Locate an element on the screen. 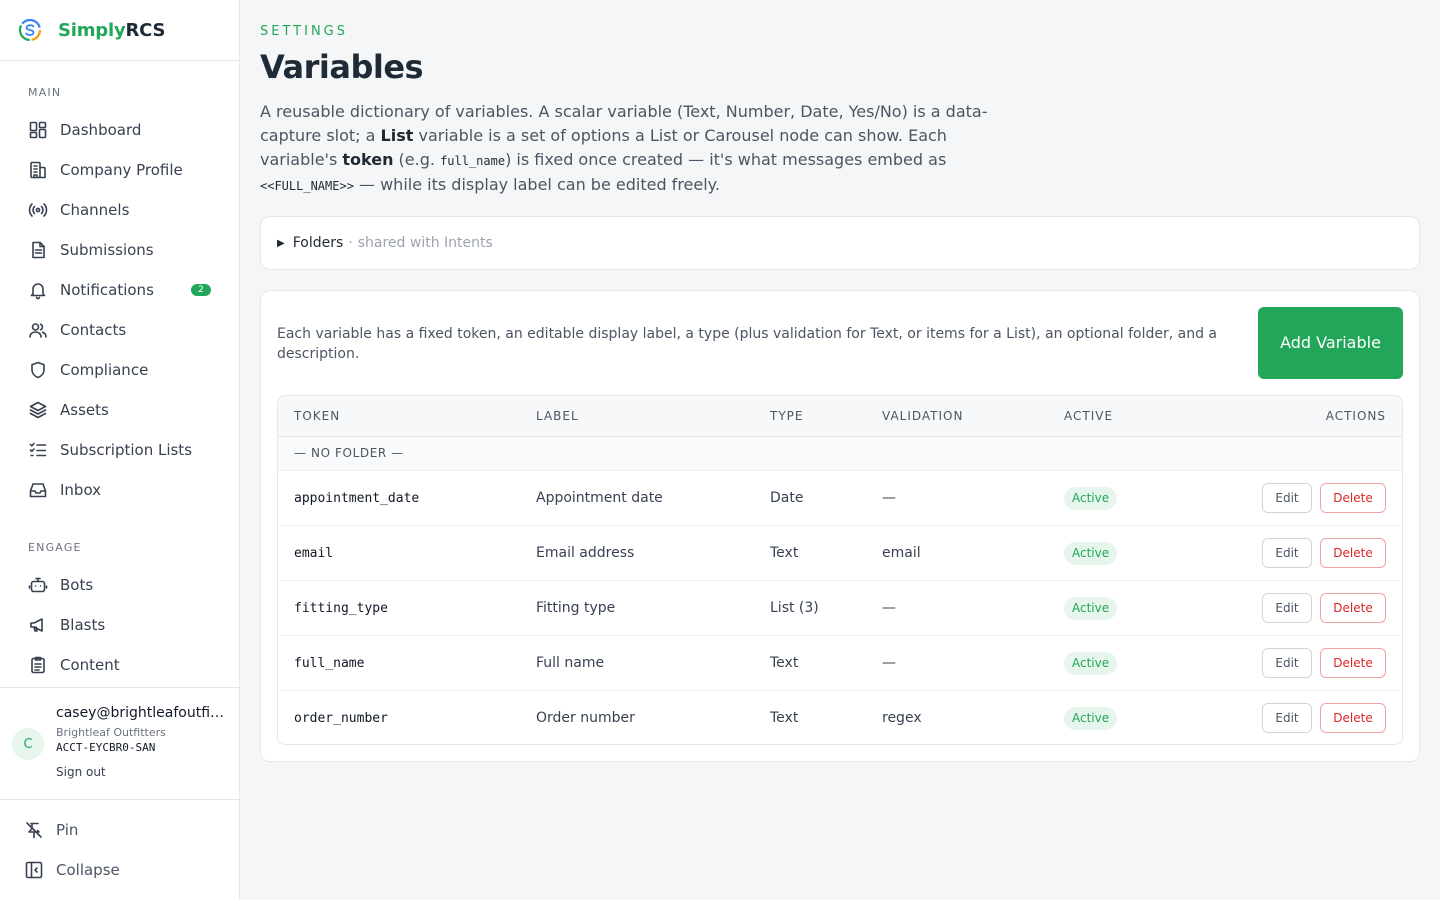  page-title: Variables is located at coordinates (342, 67).